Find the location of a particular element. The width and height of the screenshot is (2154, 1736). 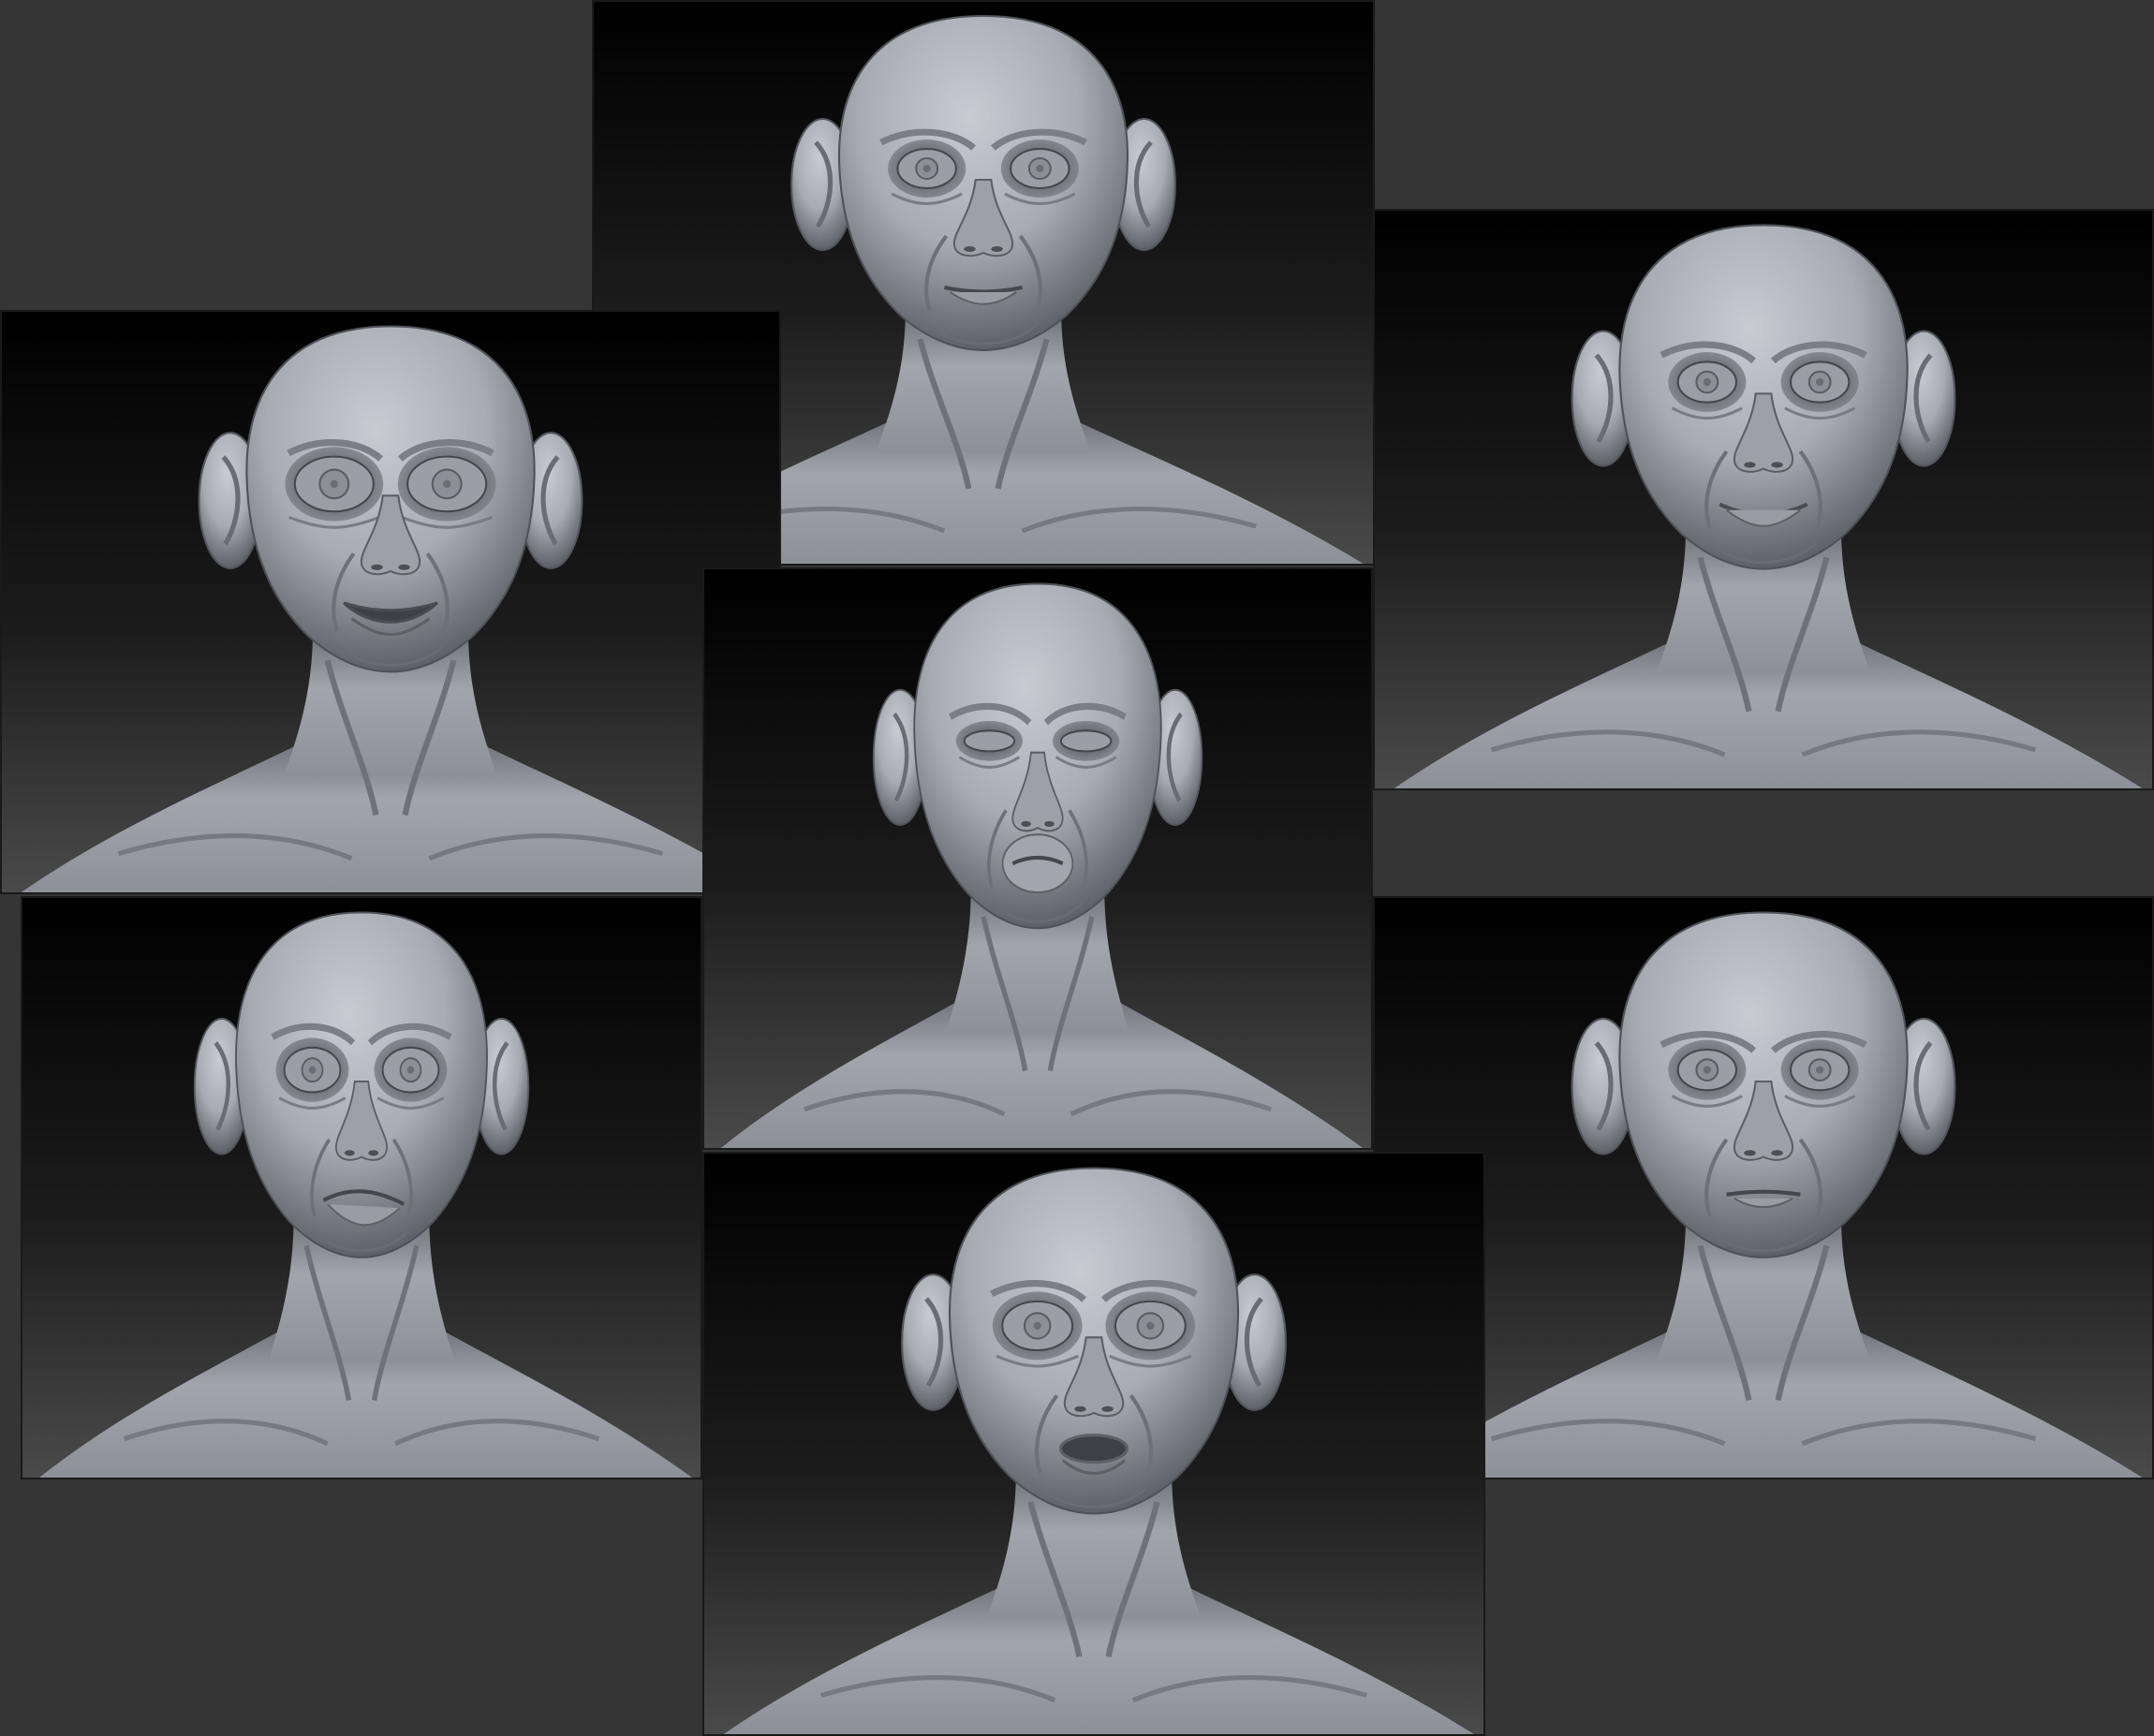

right-eye is located at coordinates (1086, 741).